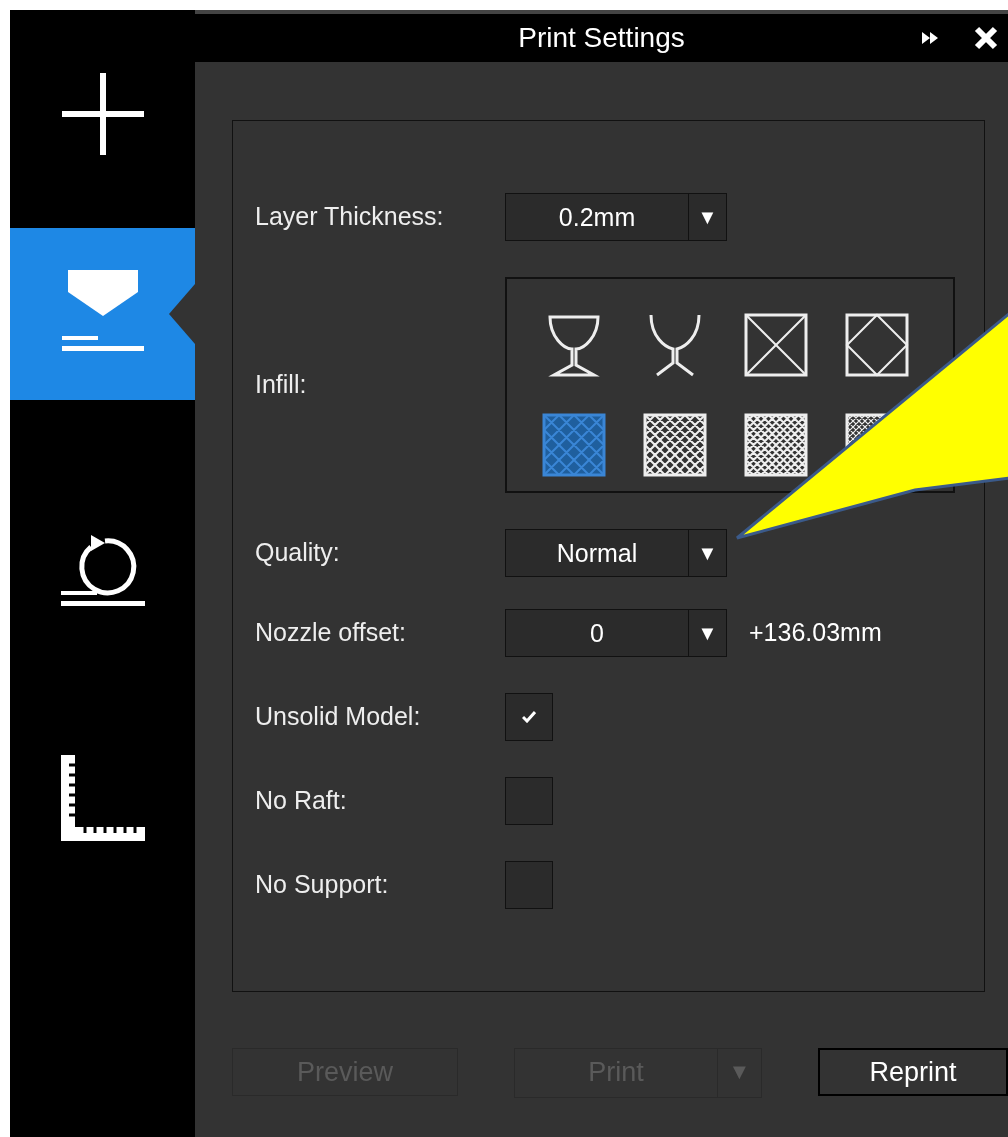  Describe the element at coordinates (322, 885) in the screenshot. I see `setting-label: No Support:` at that location.